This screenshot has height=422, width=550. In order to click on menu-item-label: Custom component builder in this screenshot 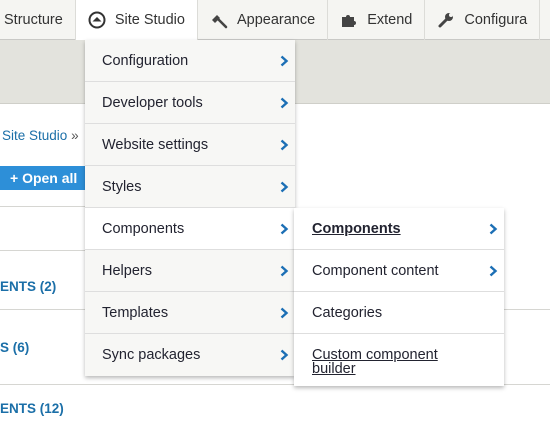, I will do `click(375, 362)`.